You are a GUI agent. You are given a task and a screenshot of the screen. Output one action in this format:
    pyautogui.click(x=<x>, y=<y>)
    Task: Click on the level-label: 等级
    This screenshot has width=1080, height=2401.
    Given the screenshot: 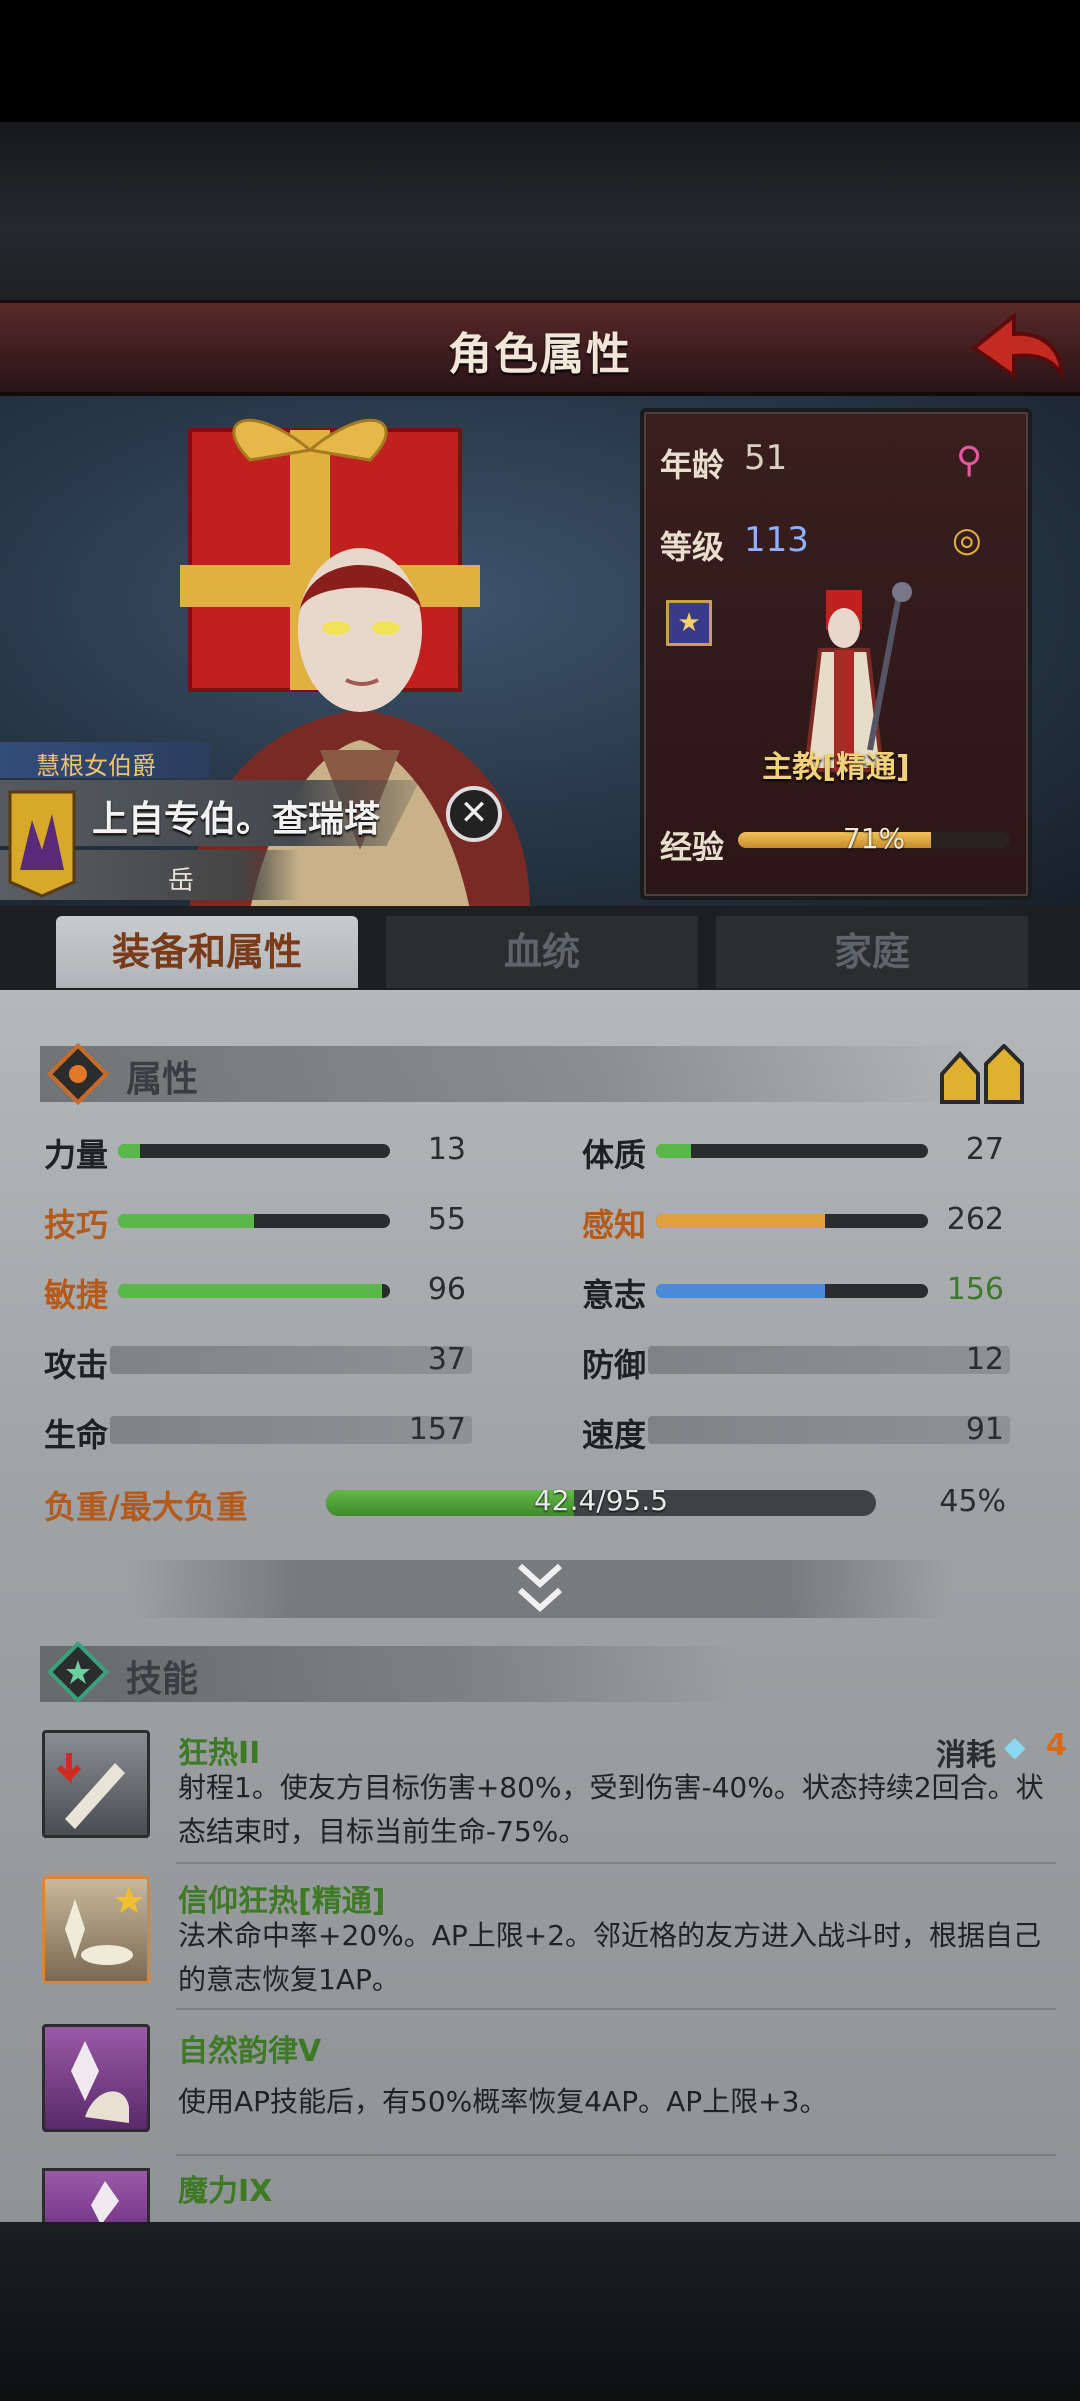 What is the action you would take?
    pyautogui.click(x=692, y=547)
    